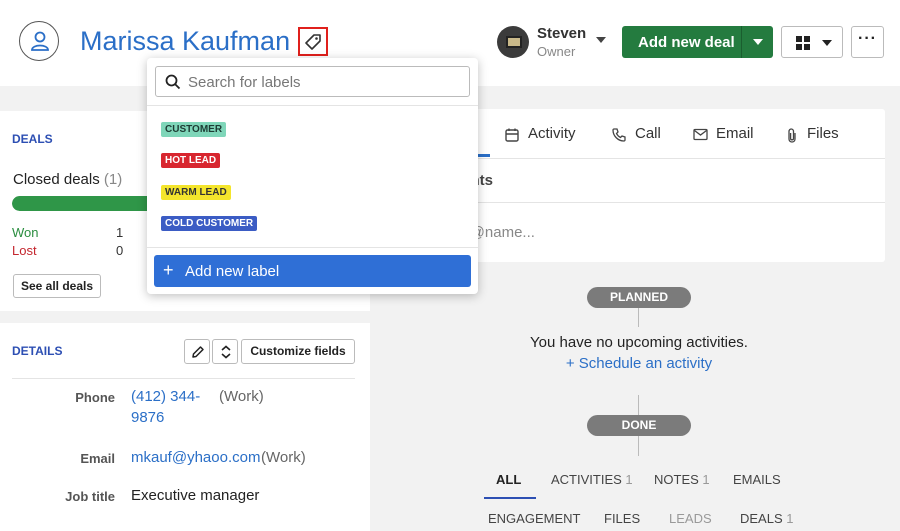 This screenshot has width=900, height=531. I want to click on closed-deals-label: Closed deals (1), so click(68, 179).